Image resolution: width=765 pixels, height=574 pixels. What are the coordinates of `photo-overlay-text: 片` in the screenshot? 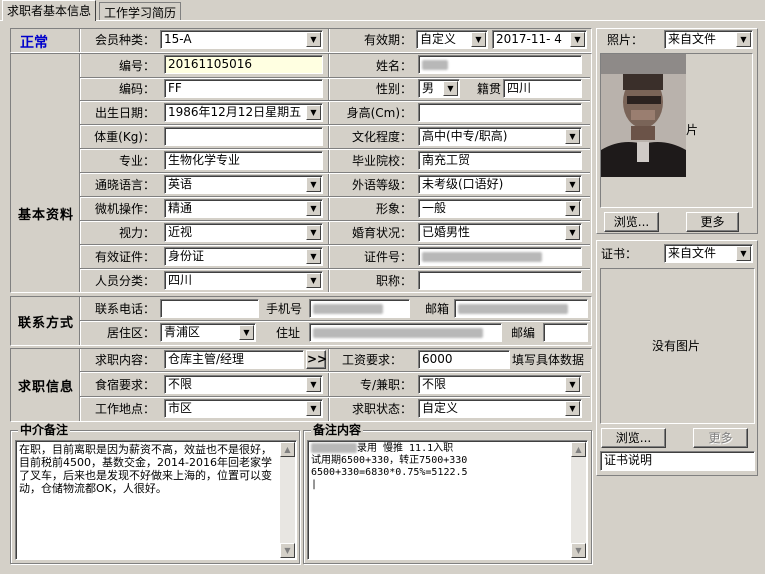 It's located at (692, 130).